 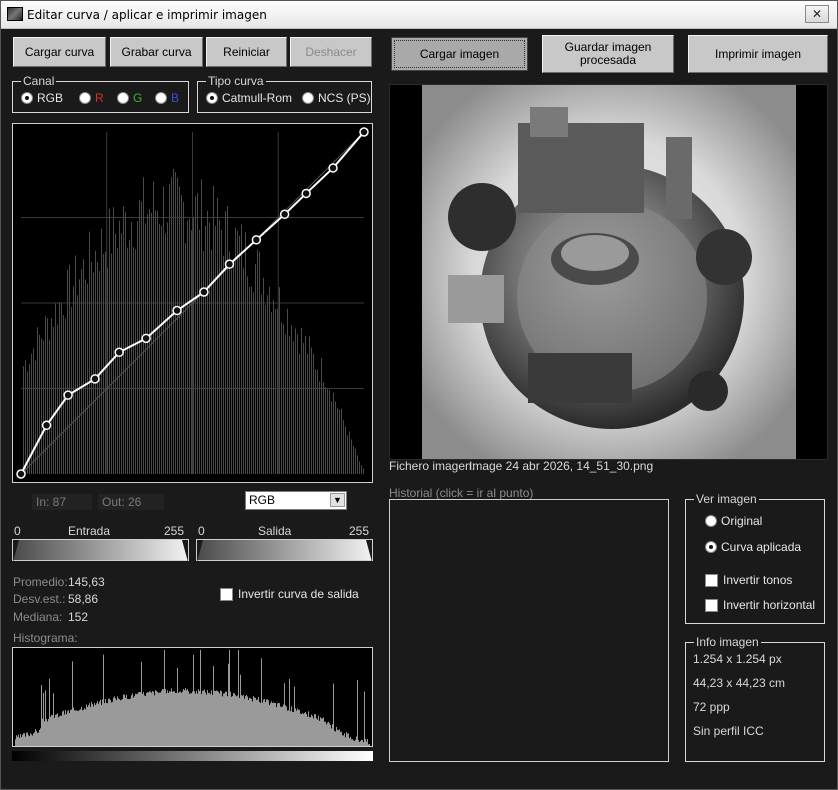 I want to click on input-max-handle, so click(x=185, y=551).